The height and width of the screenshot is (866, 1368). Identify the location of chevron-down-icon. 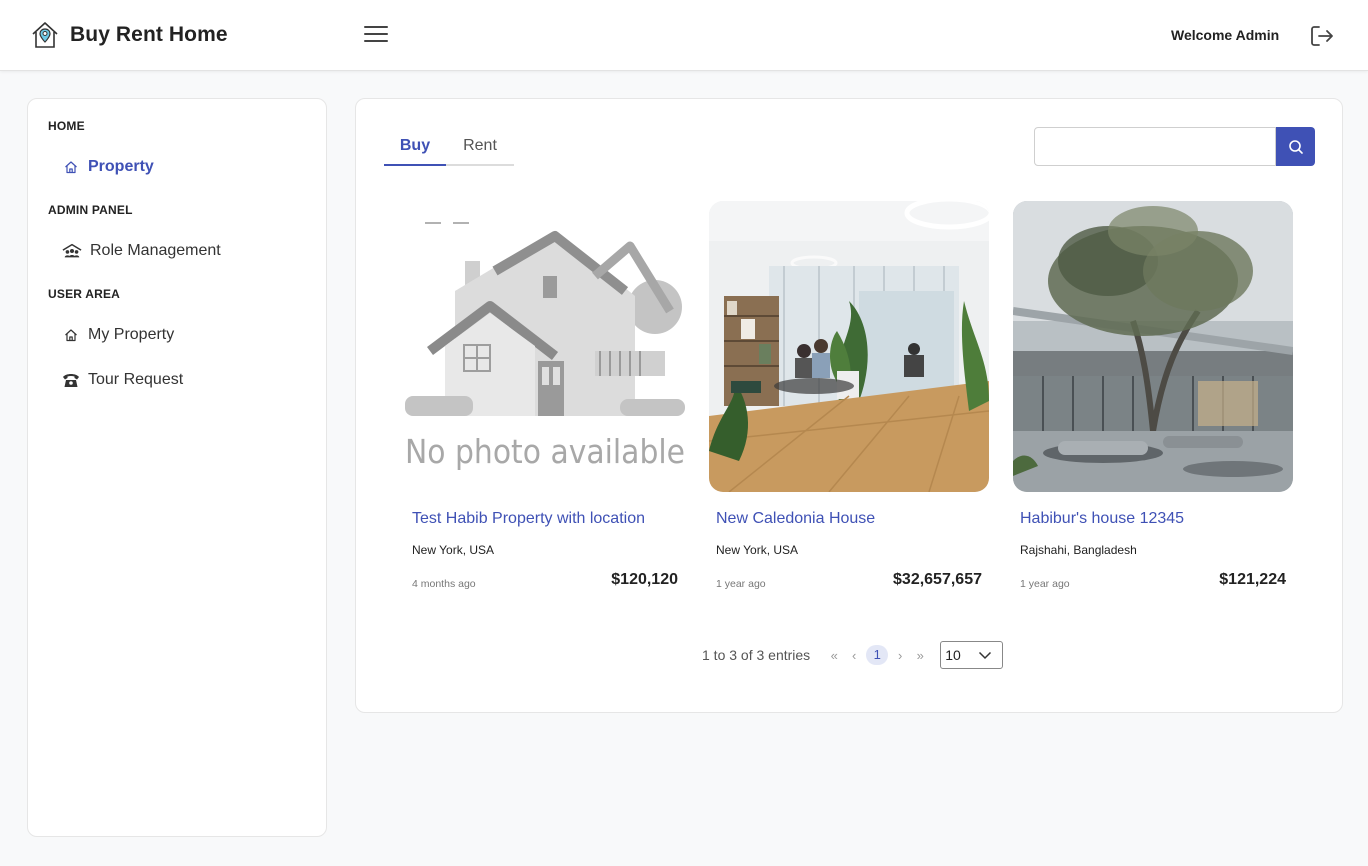
(985, 655).